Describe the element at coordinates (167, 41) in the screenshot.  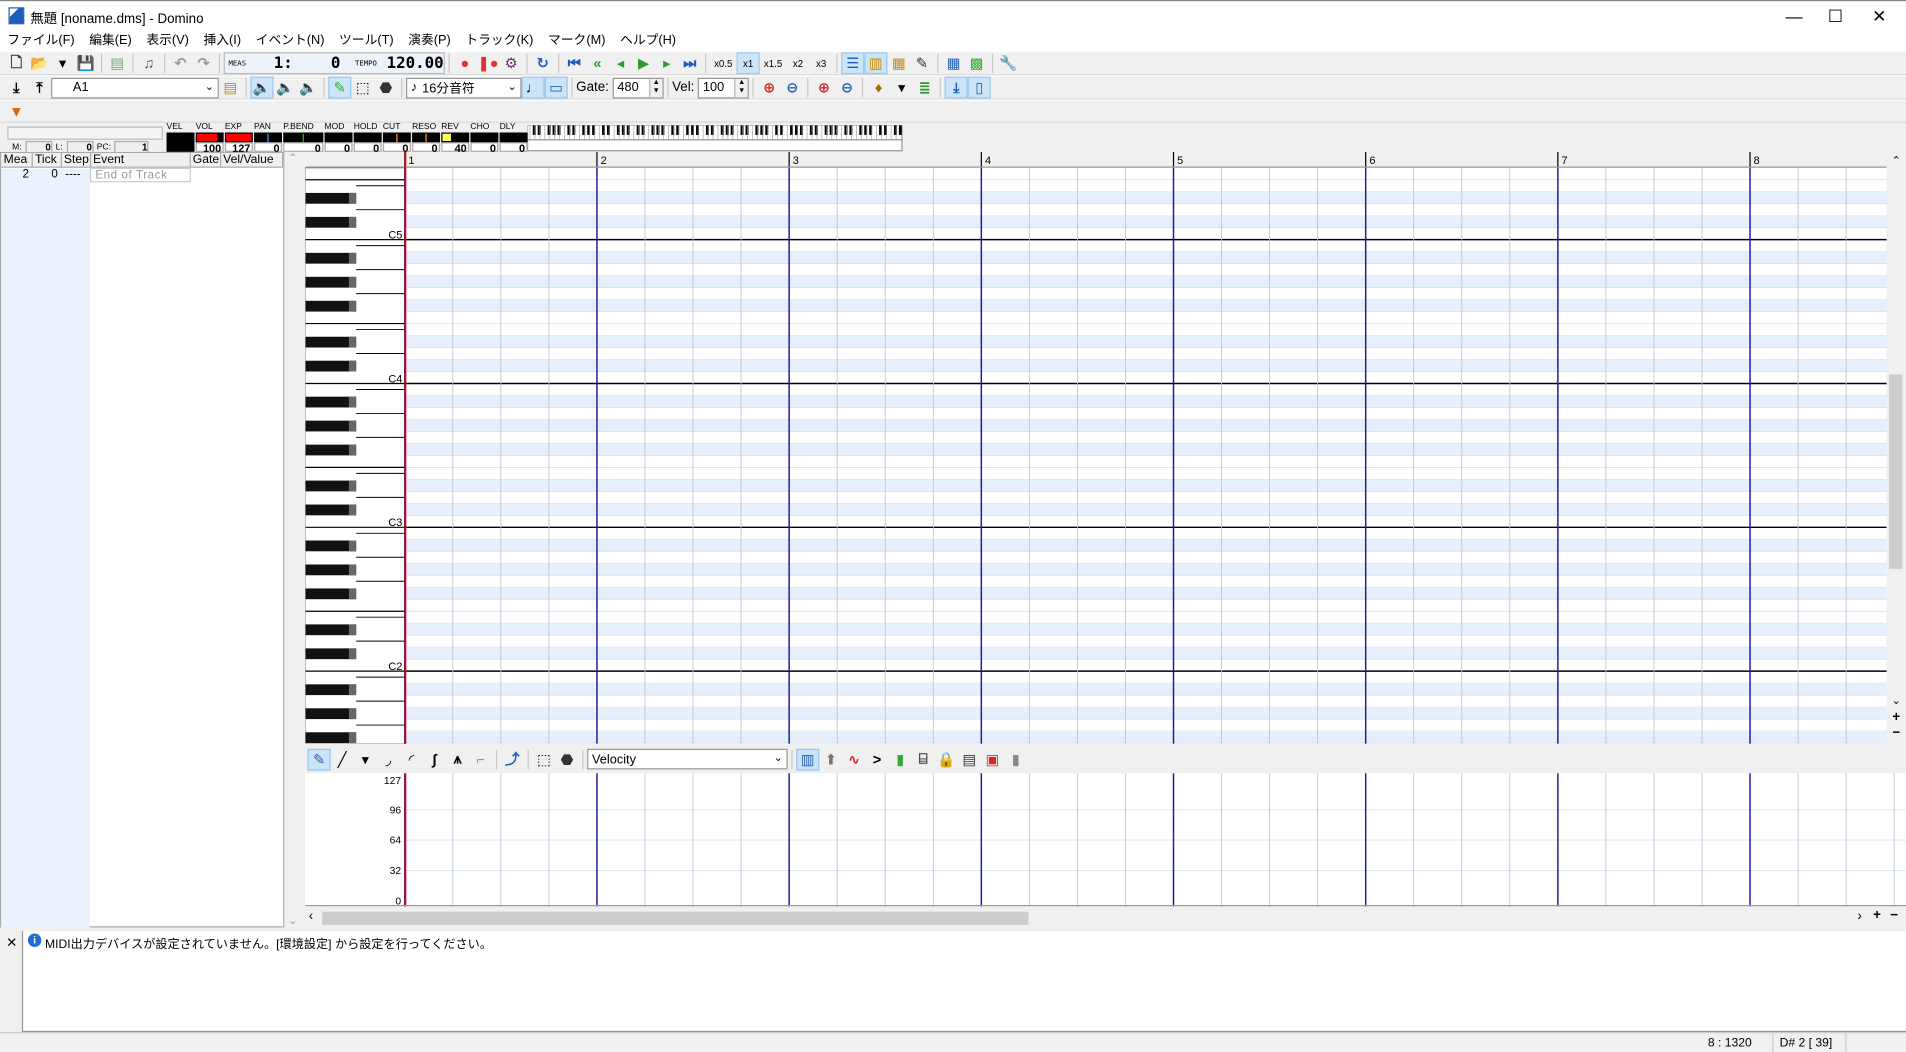
I see `menu-item: 表示(V)` at that location.